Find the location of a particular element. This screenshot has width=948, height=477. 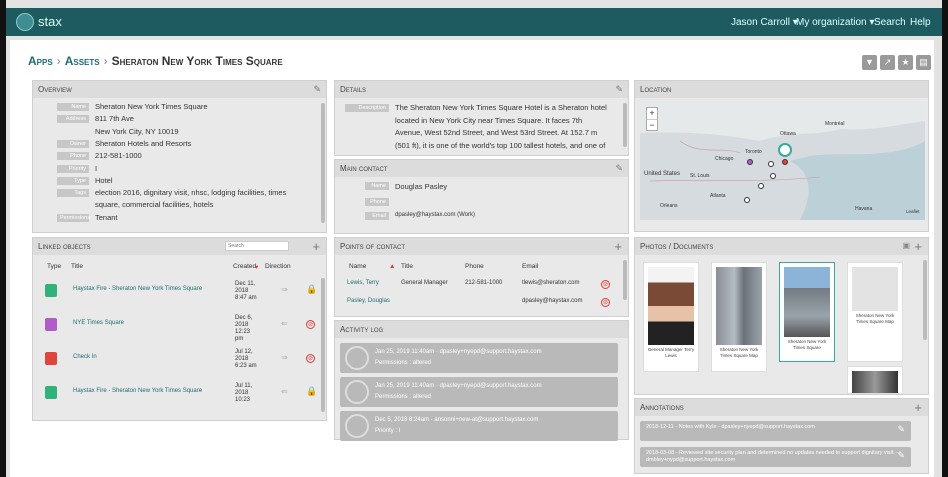

haystax-logo-icon is located at coordinates (25, 22).